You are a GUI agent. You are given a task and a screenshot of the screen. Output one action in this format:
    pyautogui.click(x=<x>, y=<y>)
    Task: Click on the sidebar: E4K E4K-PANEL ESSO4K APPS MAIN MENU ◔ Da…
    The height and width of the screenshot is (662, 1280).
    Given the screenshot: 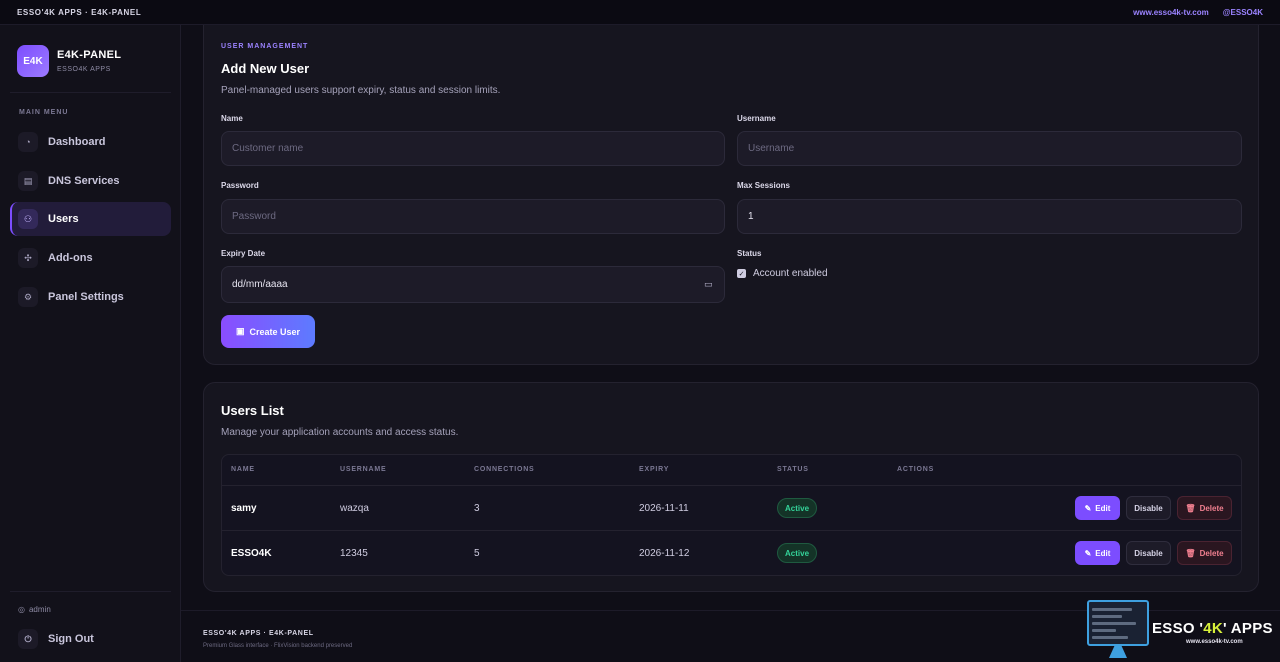 What is the action you would take?
    pyautogui.click(x=90, y=343)
    